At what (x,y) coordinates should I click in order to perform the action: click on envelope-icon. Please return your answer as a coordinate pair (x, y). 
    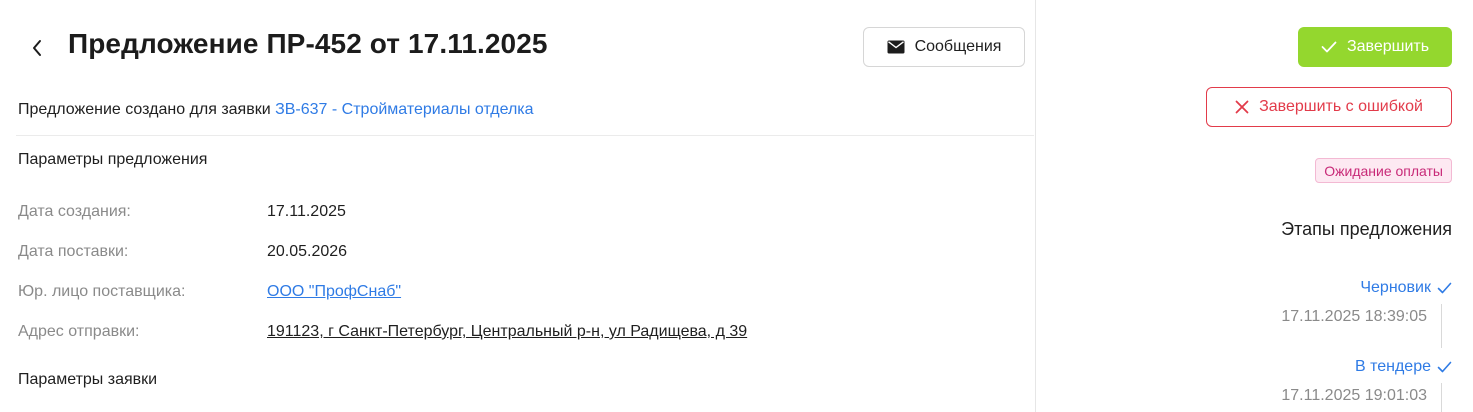
    Looking at the image, I should click on (896, 47).